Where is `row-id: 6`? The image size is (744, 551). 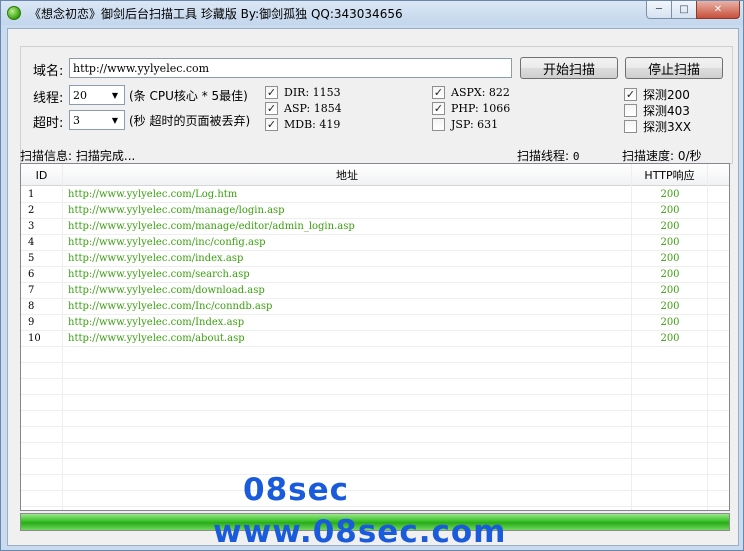 row-id: 6 is located at coordinates (31, 274).